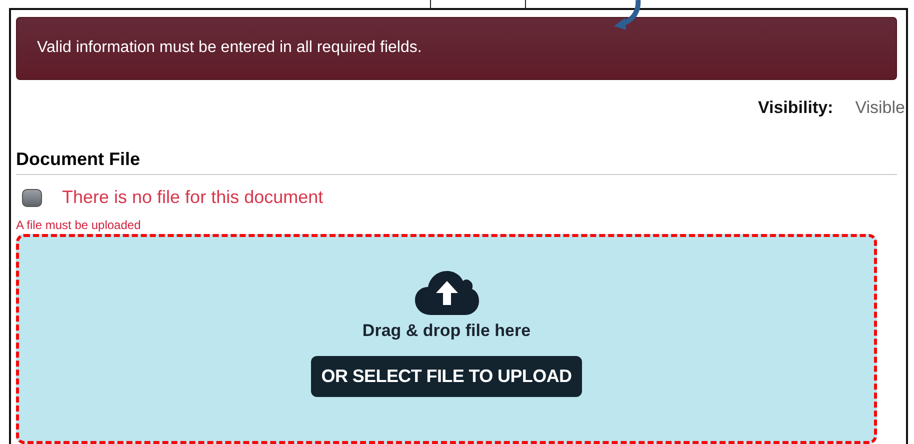  Describe the element at coordinates (456, 48) in the screenshot. I see `error-alert: Valid information must be entered in all required fields.` at that location.